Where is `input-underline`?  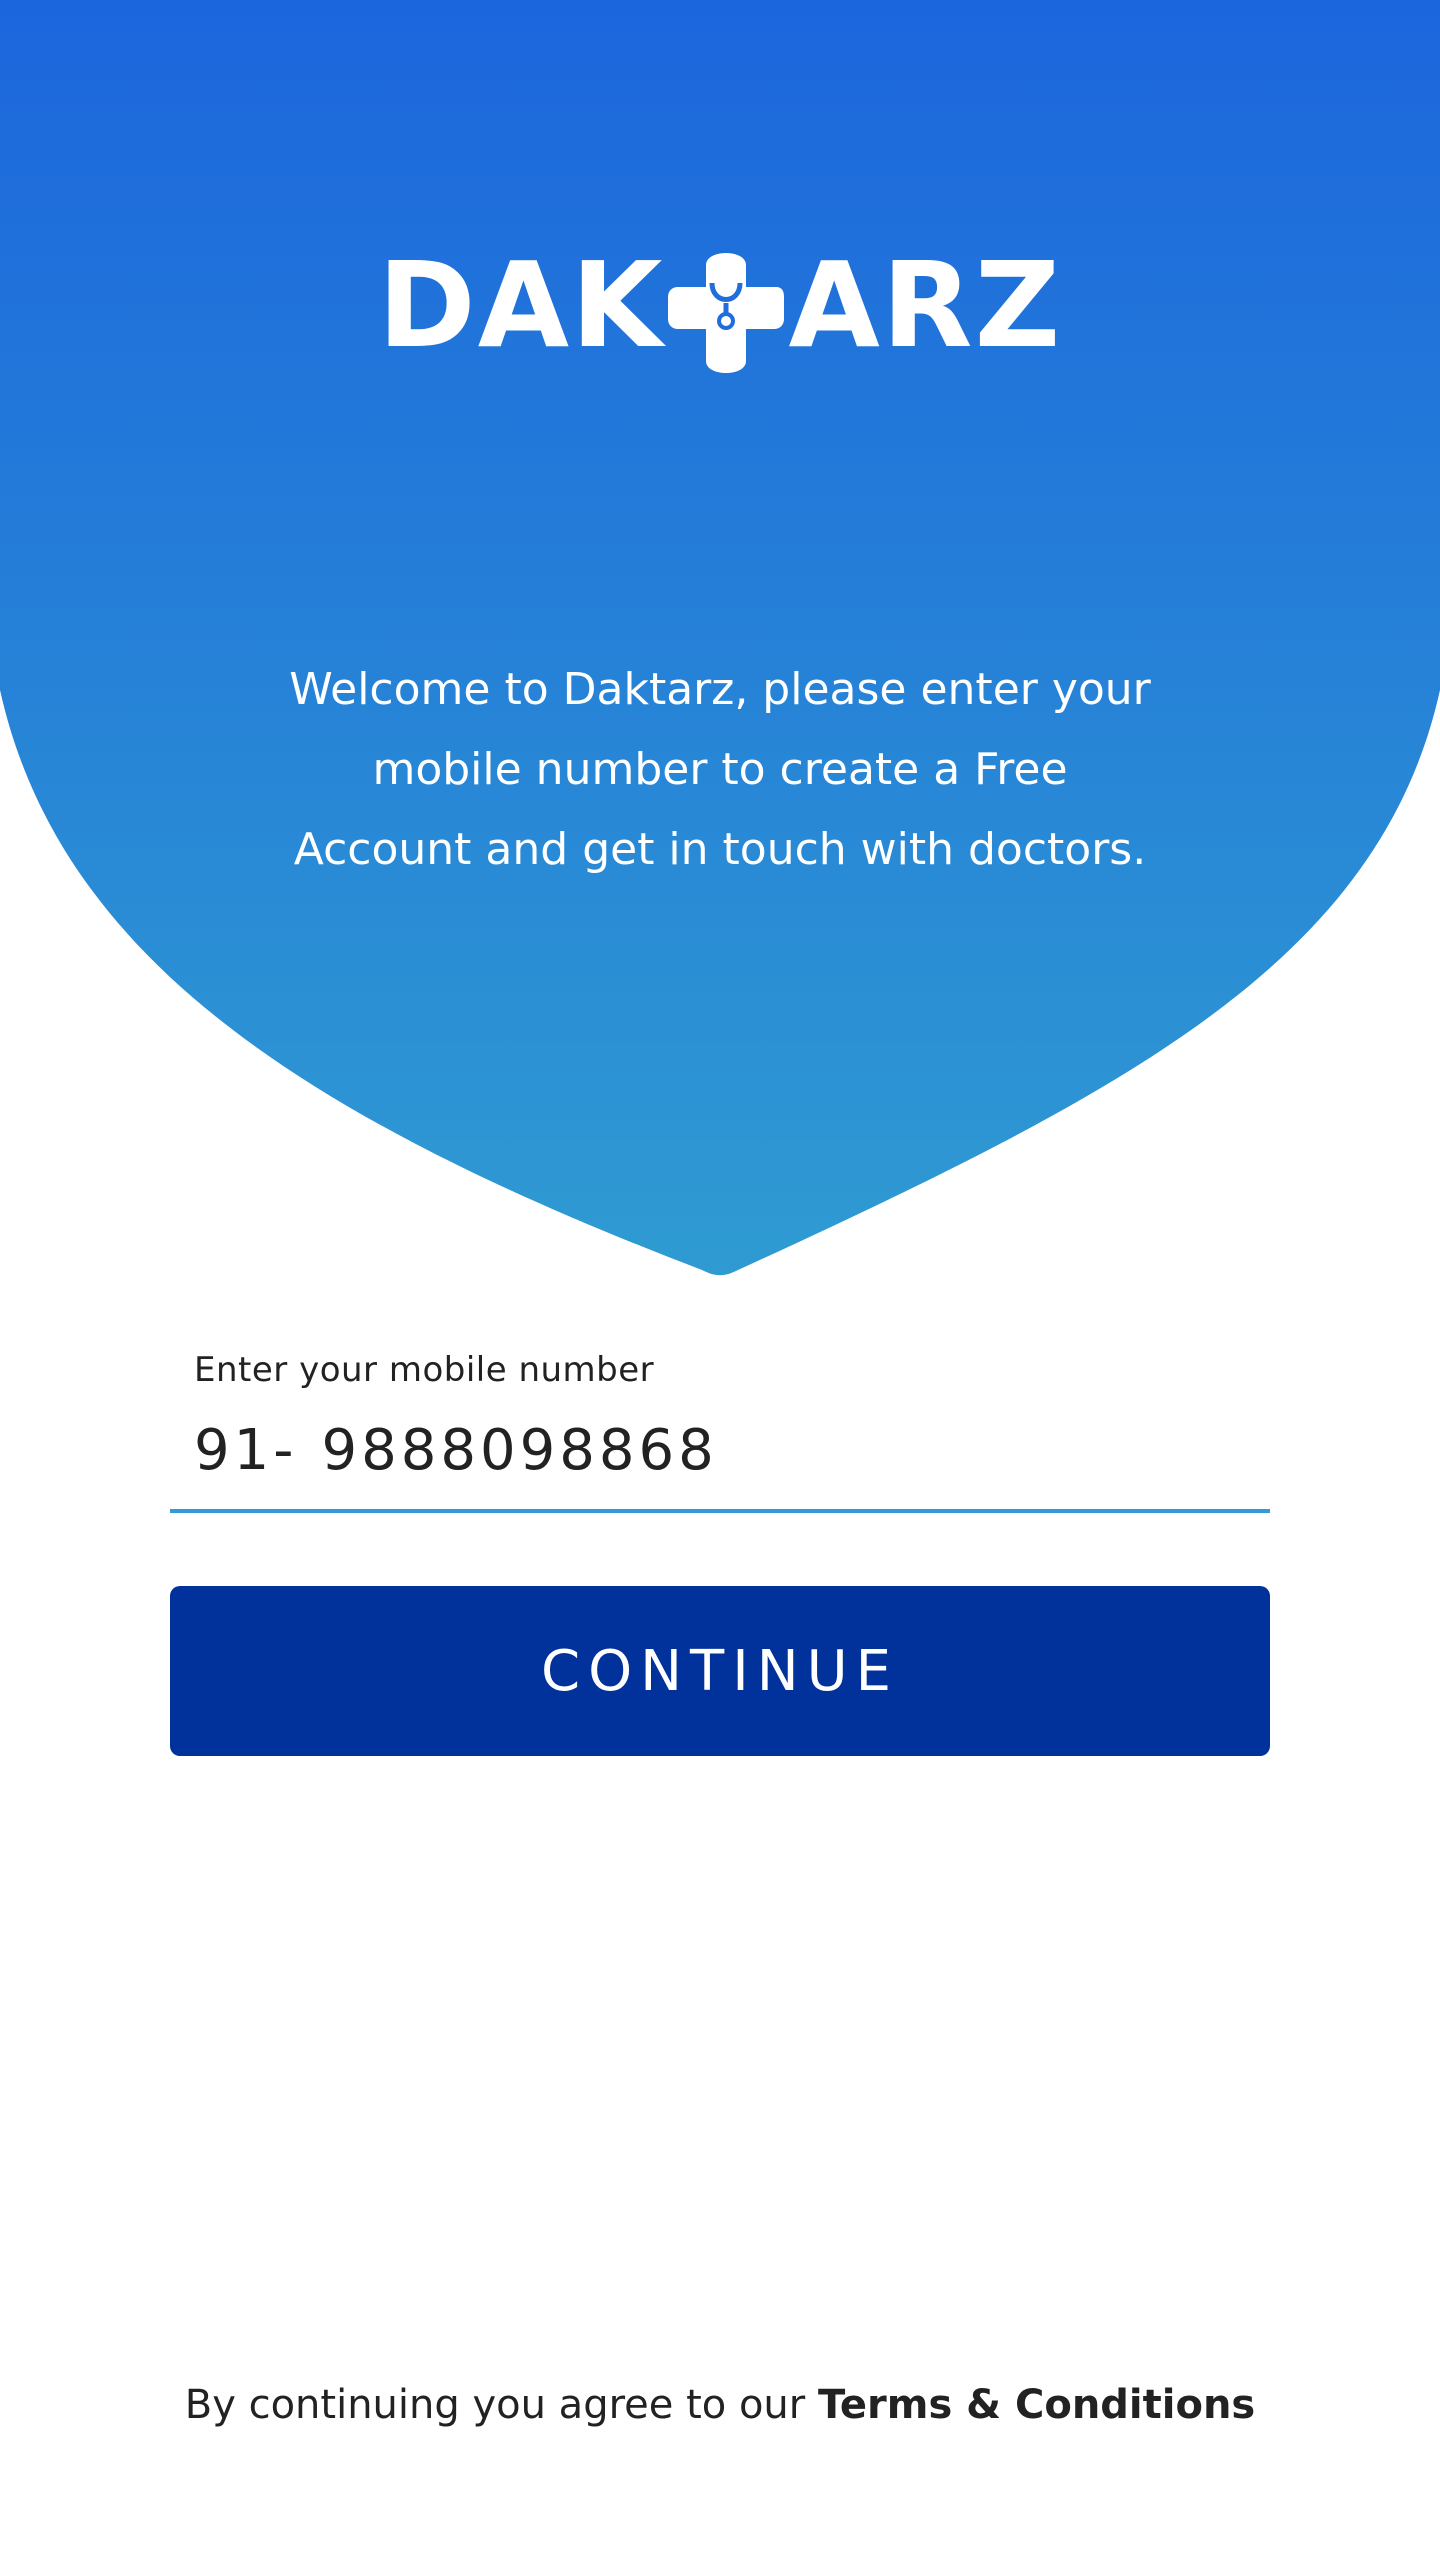 input-underline is located at coordinates (720, 1511).